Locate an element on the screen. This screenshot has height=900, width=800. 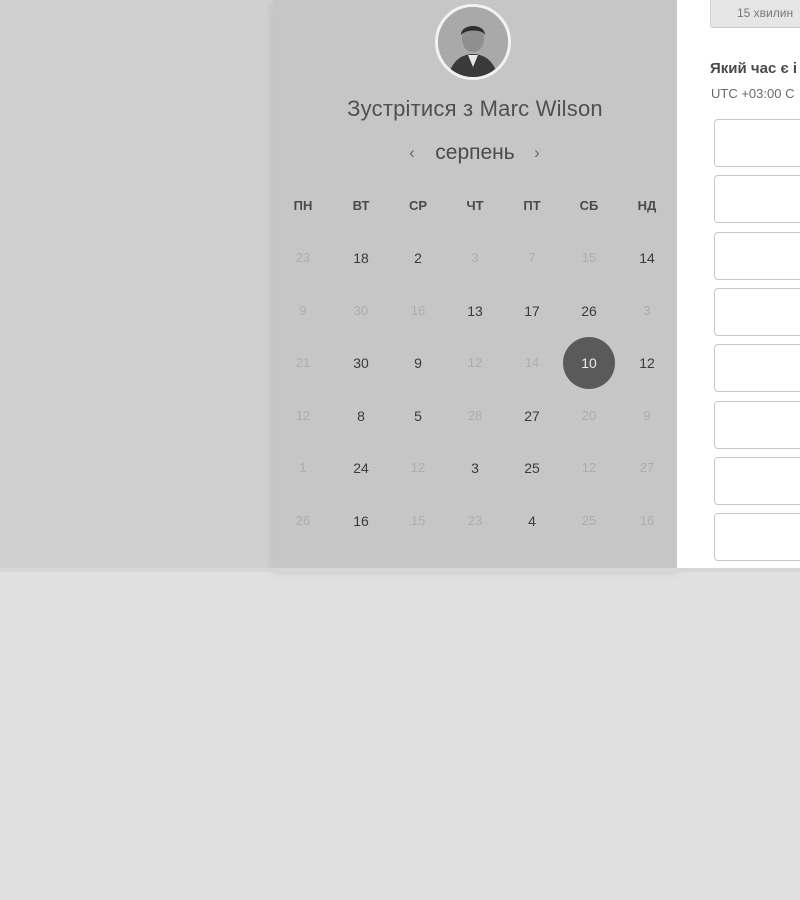
selected-day: 10 is located at coordinates (589, 363).